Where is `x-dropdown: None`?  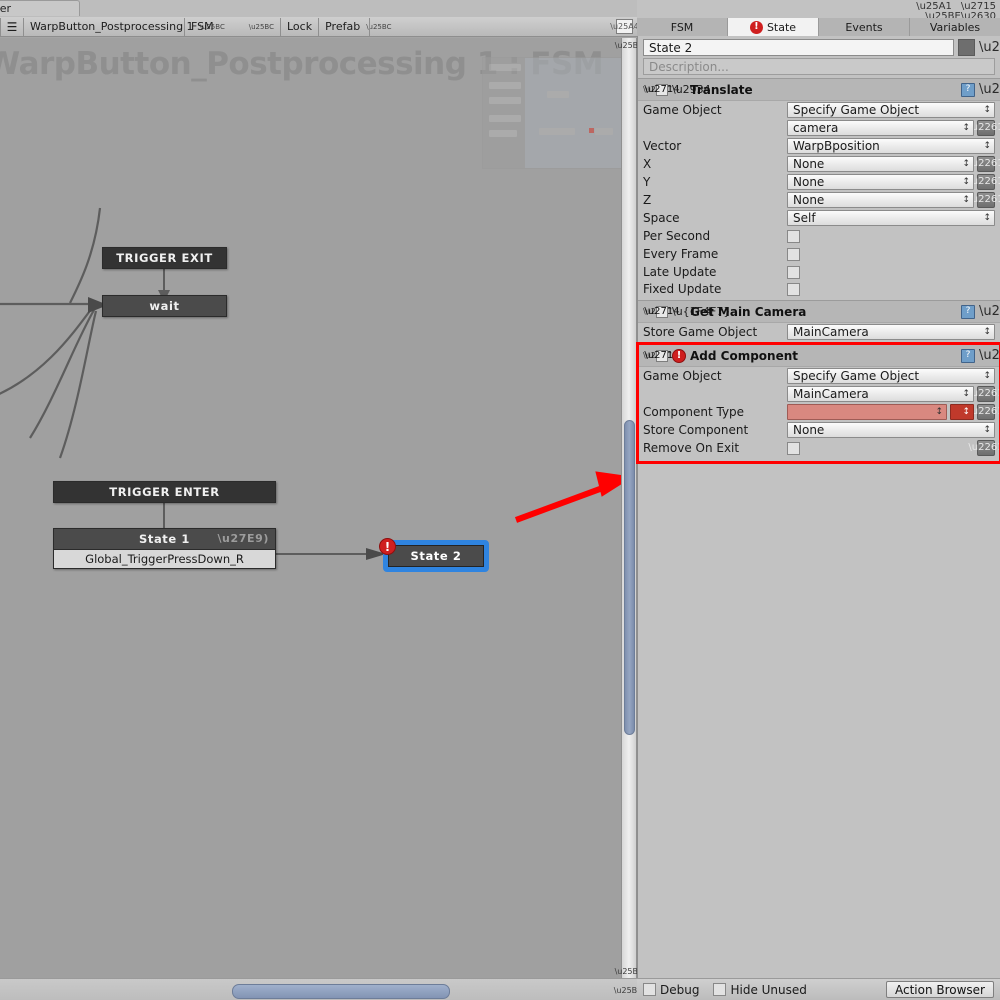
x-dropdown: None is located at coordinates (880, 164).